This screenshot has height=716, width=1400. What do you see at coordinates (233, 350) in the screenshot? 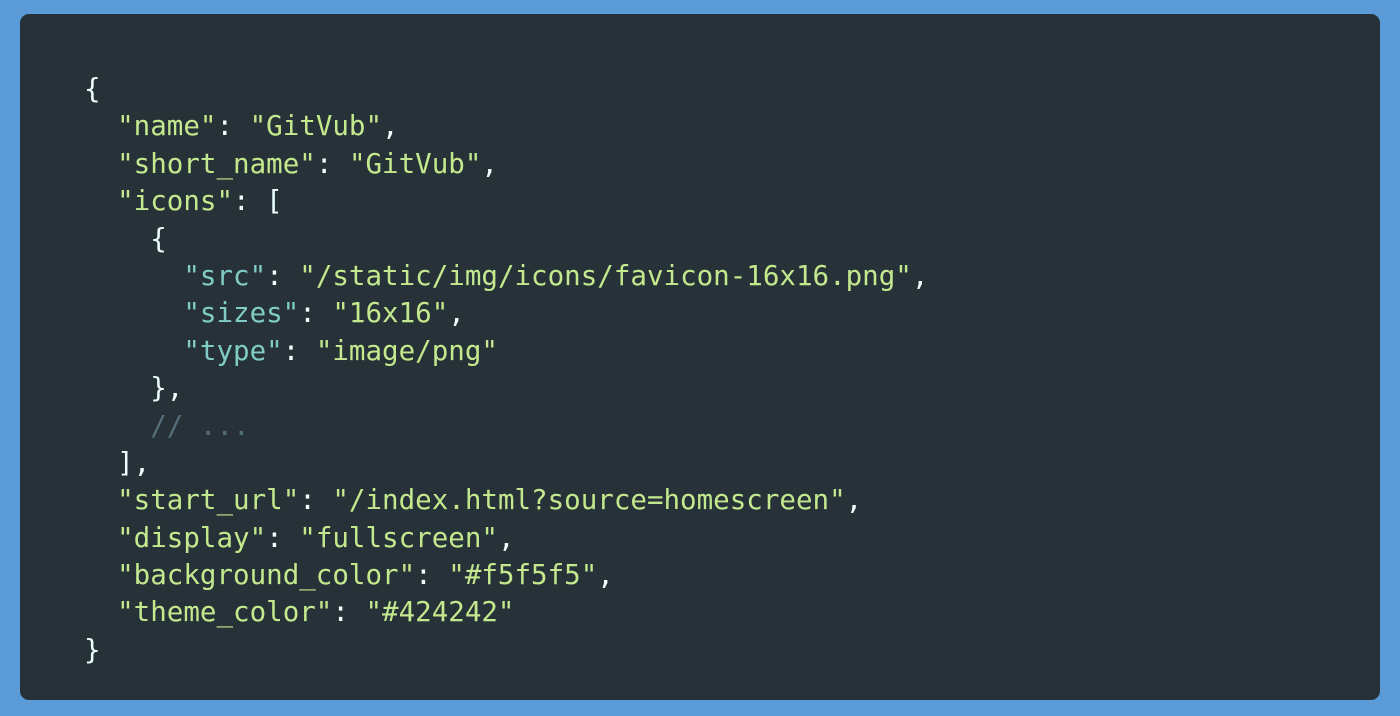
I see `type-key: "type"` at bounding box center [233, 350].